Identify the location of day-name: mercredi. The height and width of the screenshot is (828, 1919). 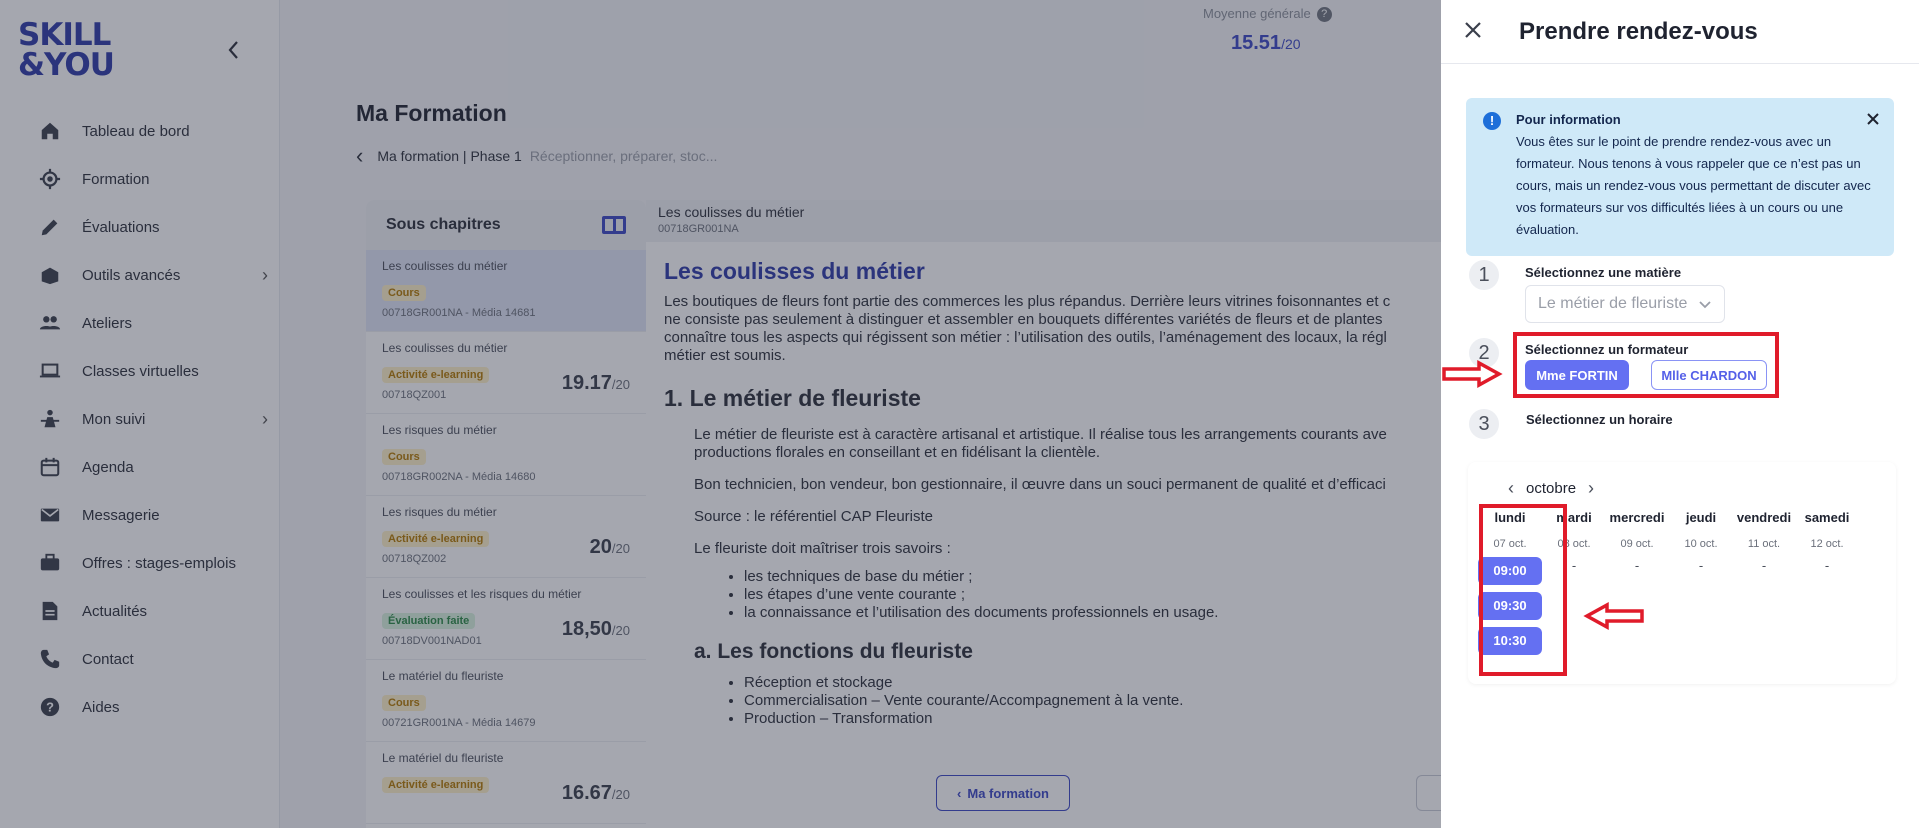
(1637, 517).